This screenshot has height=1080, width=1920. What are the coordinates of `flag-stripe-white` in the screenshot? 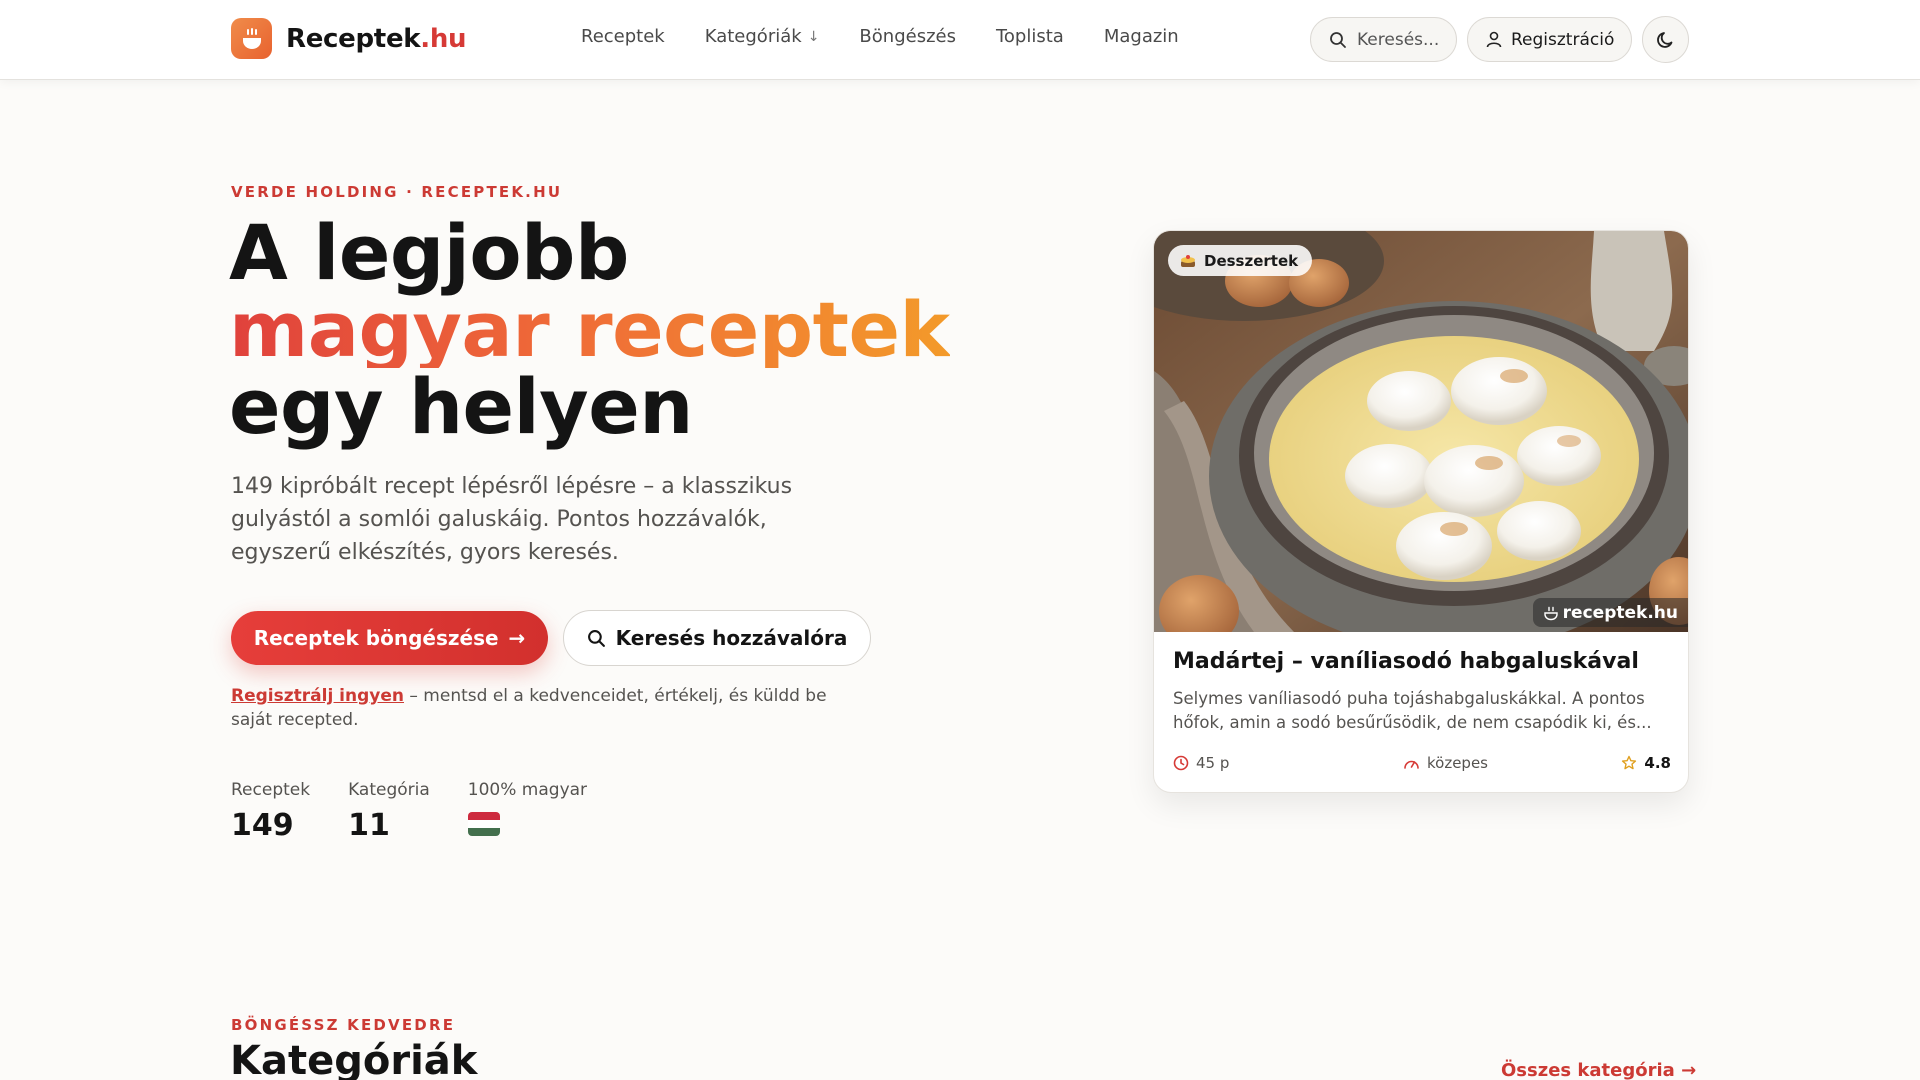 It's located at (483, 824).